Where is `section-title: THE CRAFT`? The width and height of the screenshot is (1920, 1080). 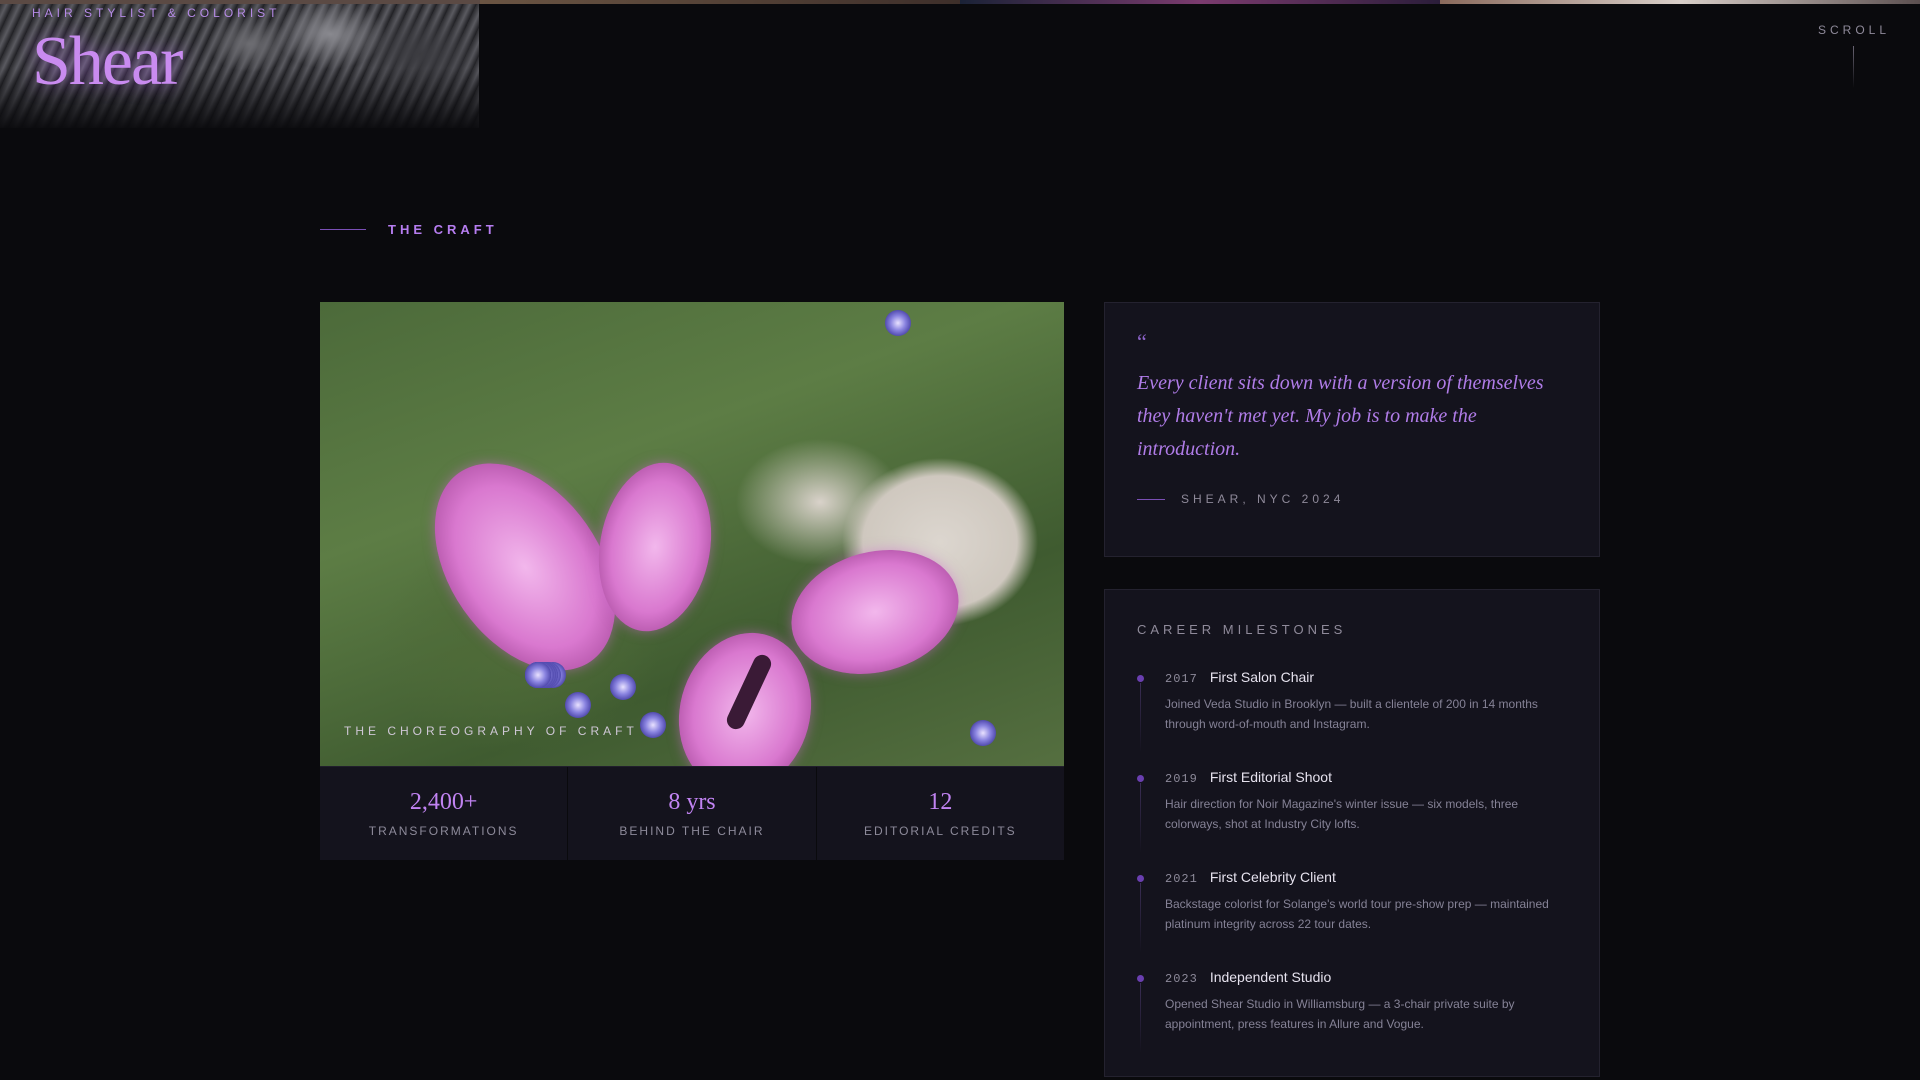 section-title: THE CRAFT is located at coordinates (443, 229).